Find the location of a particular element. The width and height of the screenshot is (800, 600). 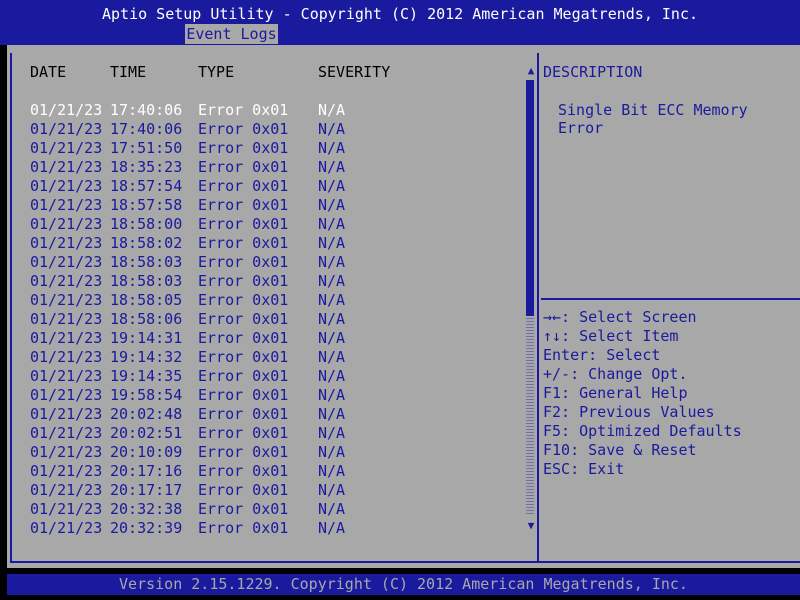

scrollbar-thumb is located at coordinates (530, 198).